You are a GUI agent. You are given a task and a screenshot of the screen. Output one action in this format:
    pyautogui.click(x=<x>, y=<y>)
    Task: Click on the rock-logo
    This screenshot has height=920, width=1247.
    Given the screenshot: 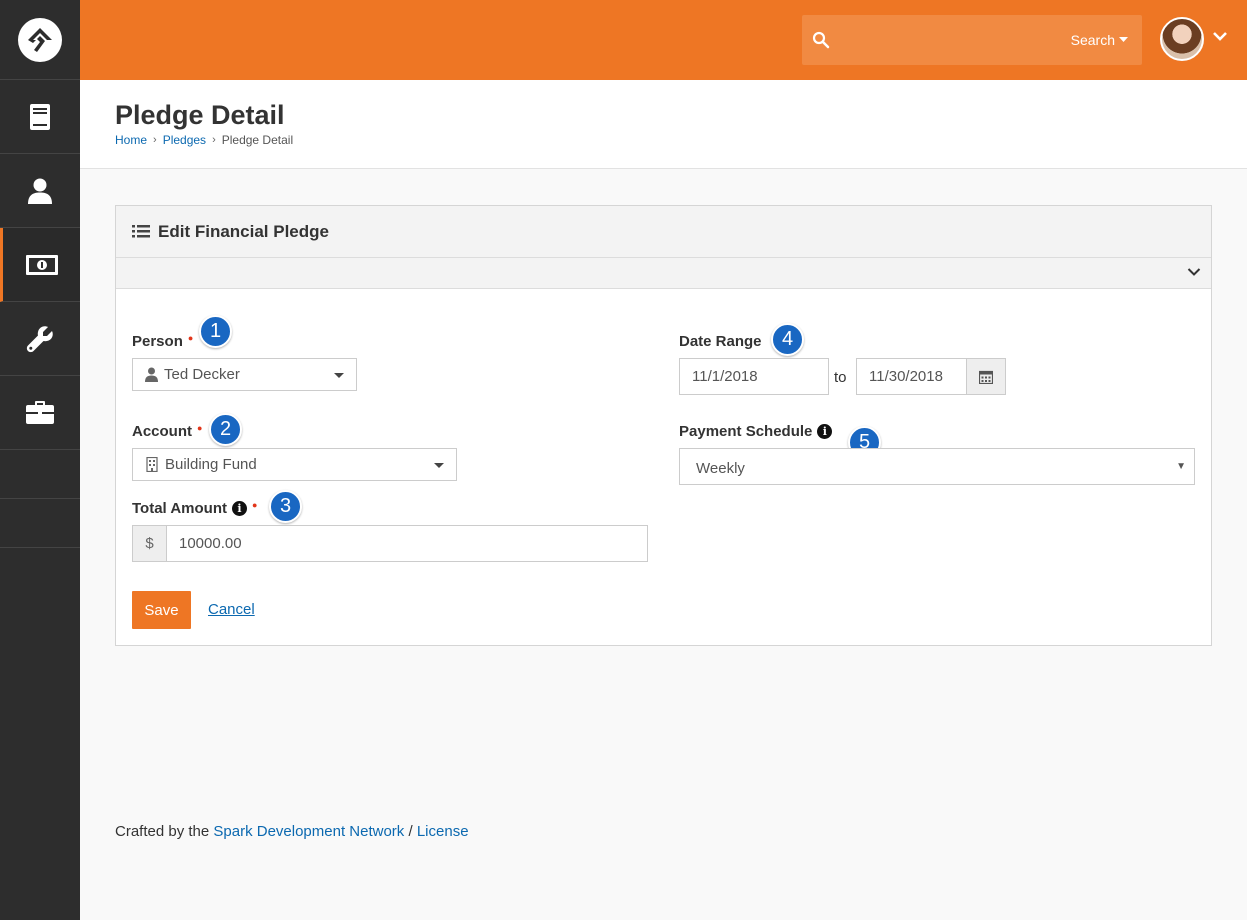 What is the action you would take?
    pyautogui.click(x=40, y=40)
    